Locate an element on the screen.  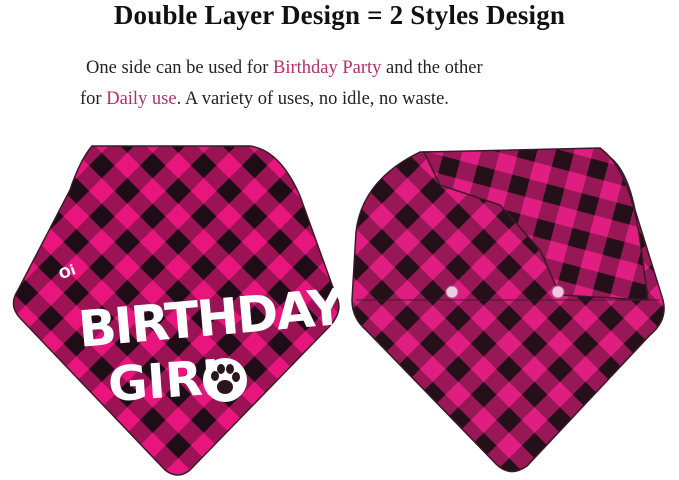
snap-button-right is located at coordinates (558, 292).